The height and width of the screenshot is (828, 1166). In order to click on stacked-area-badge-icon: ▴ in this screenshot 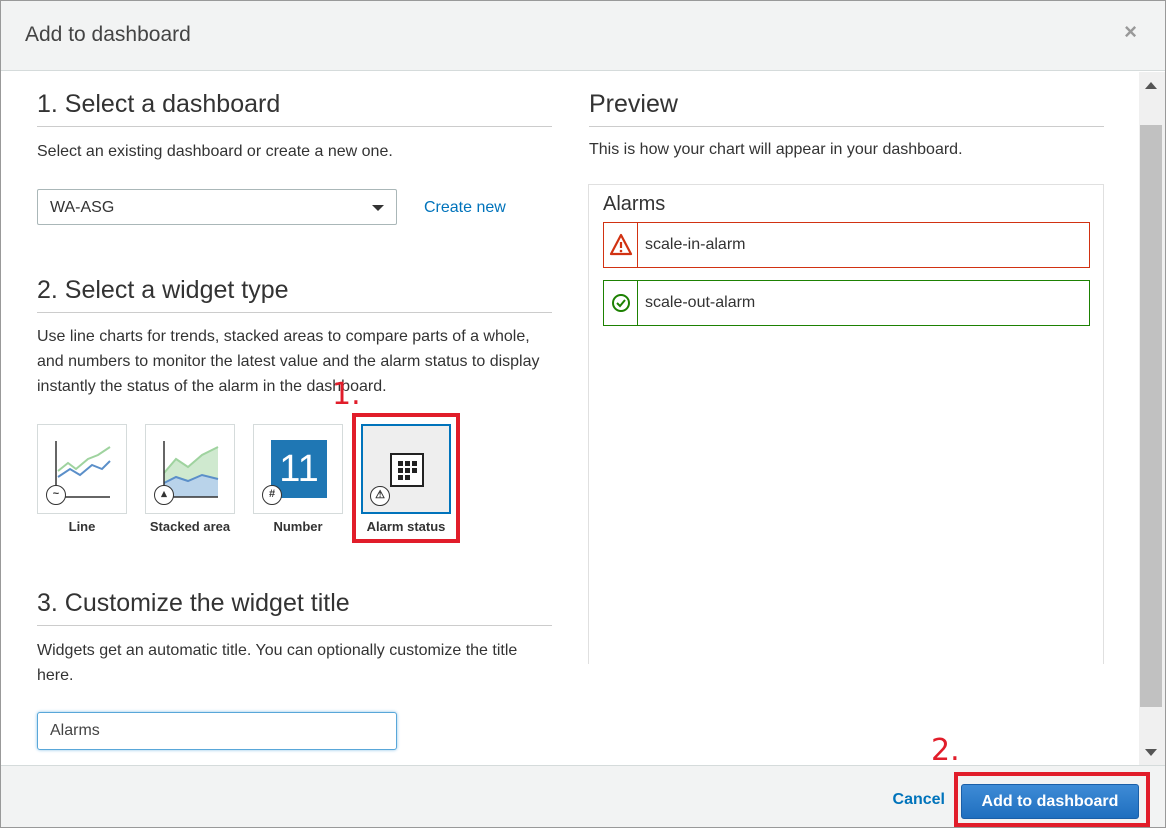, I will do `click(164, 495)`.